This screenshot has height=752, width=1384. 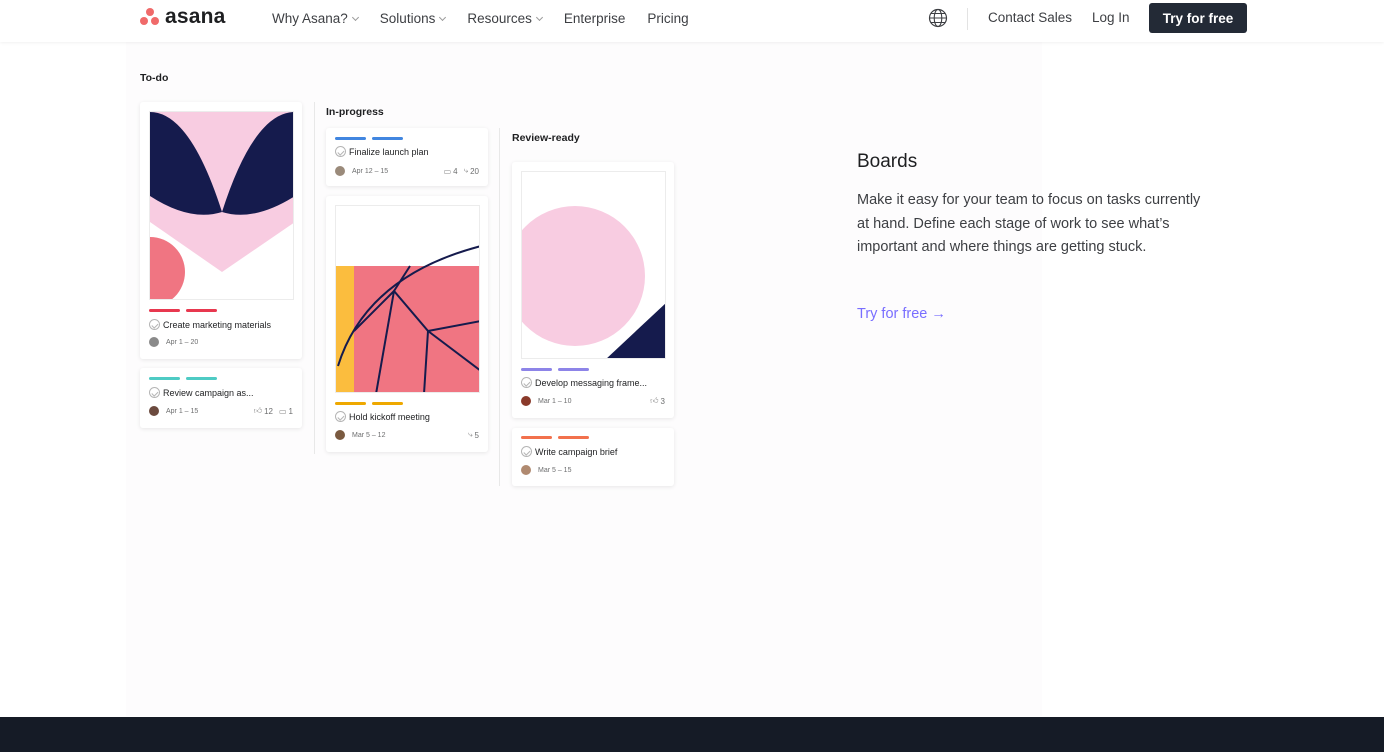 I want to click on asana-logo-icon, so click(x=150, y=17).